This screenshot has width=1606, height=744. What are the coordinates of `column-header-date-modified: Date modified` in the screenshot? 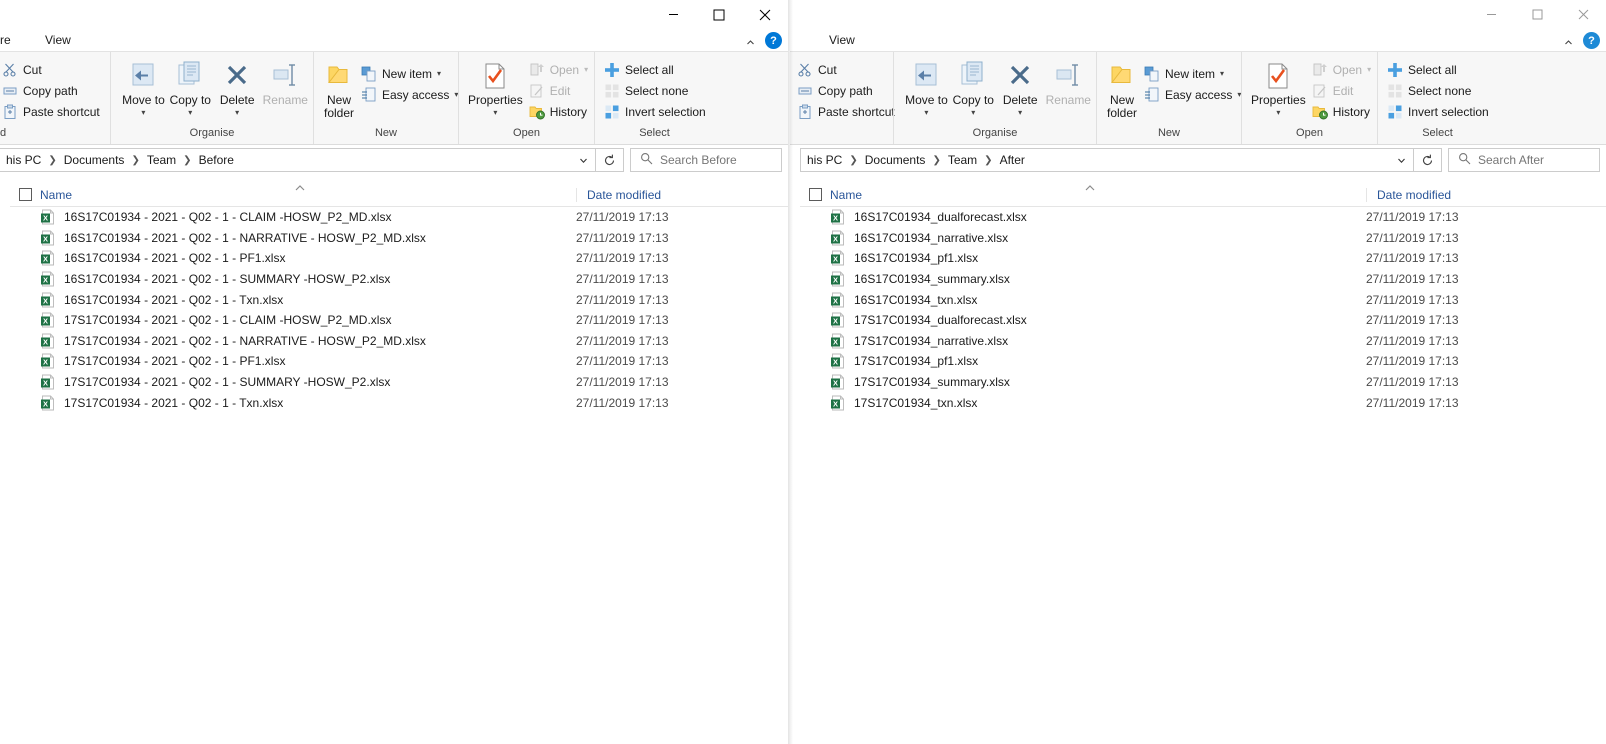 It's located at (681, 194).